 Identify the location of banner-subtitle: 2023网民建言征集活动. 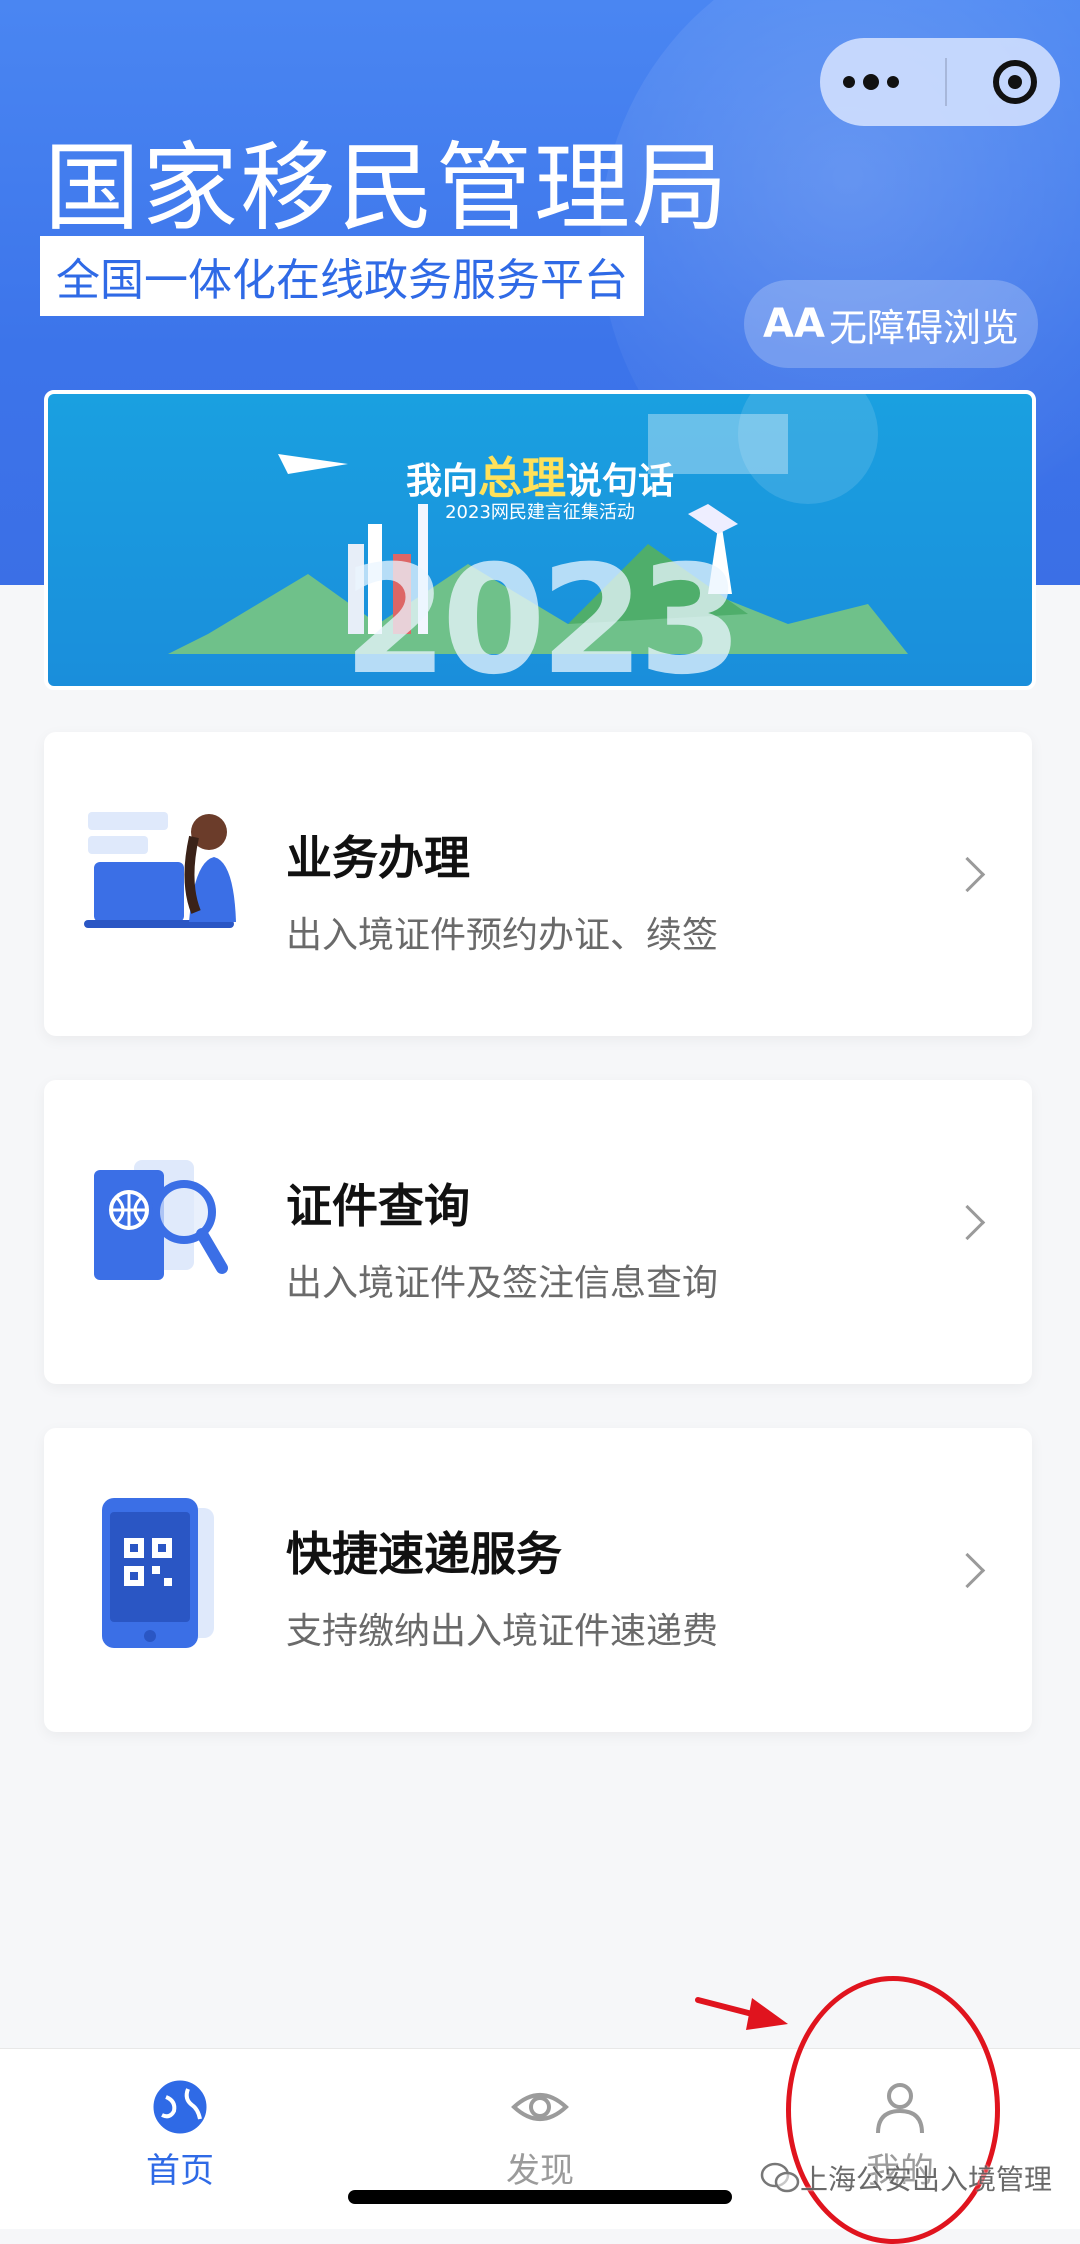
(540, 512).